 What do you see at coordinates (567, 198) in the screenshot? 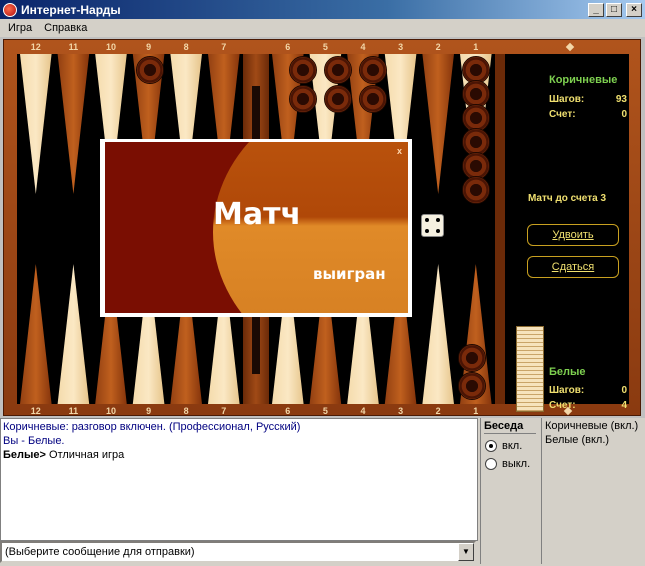
I see `match-length: Матч до счета 3` at bounding box center [567, 198].